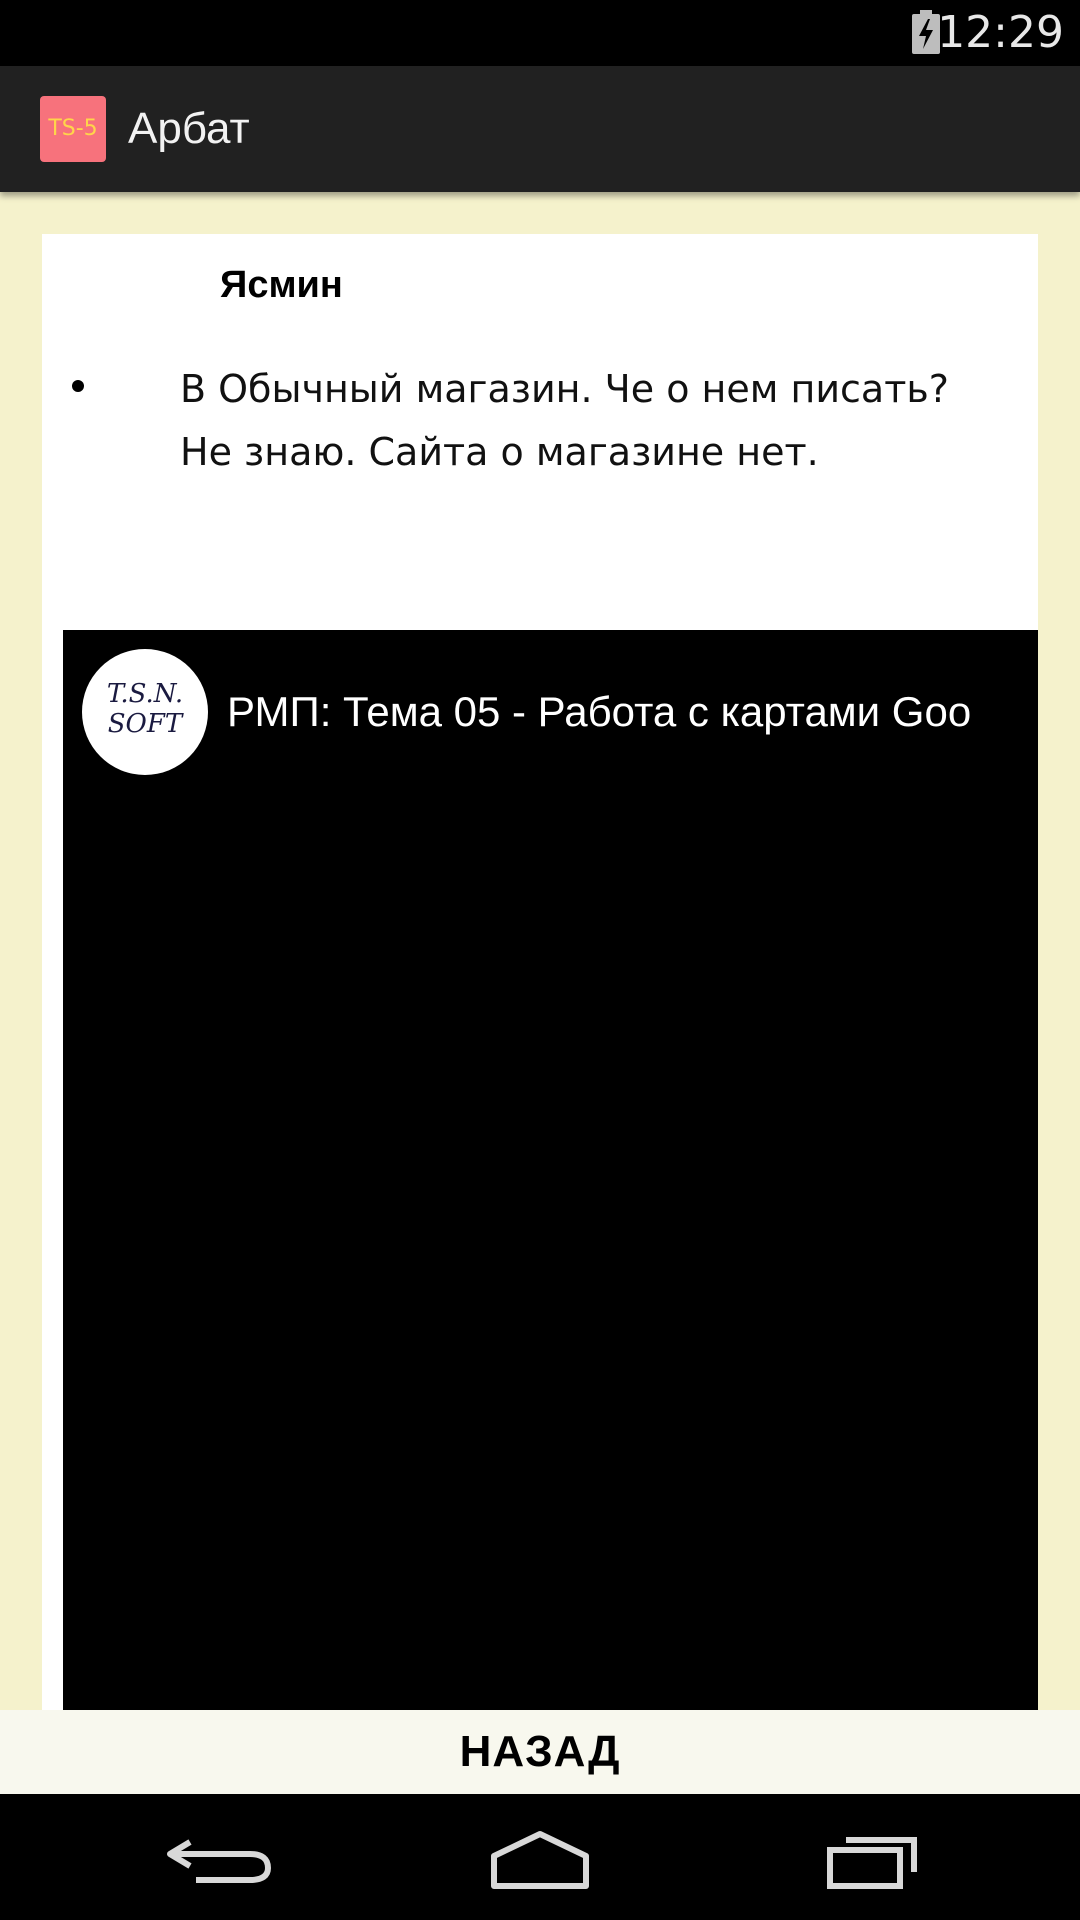 The width and height of the screenshot is (1080, 1920). What do you see at coordinates (220, 1859) in the screenshot?
I see `back-arrow-icon` at bounding box center [220, 1859].